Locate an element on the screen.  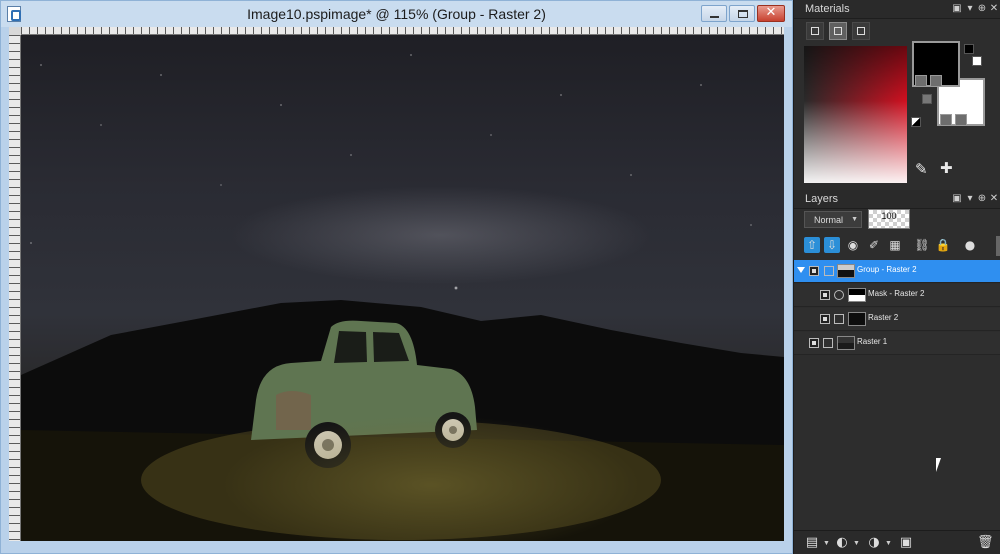
layer-name: Mask - Raster 2 is located at coordinates (896, 293).